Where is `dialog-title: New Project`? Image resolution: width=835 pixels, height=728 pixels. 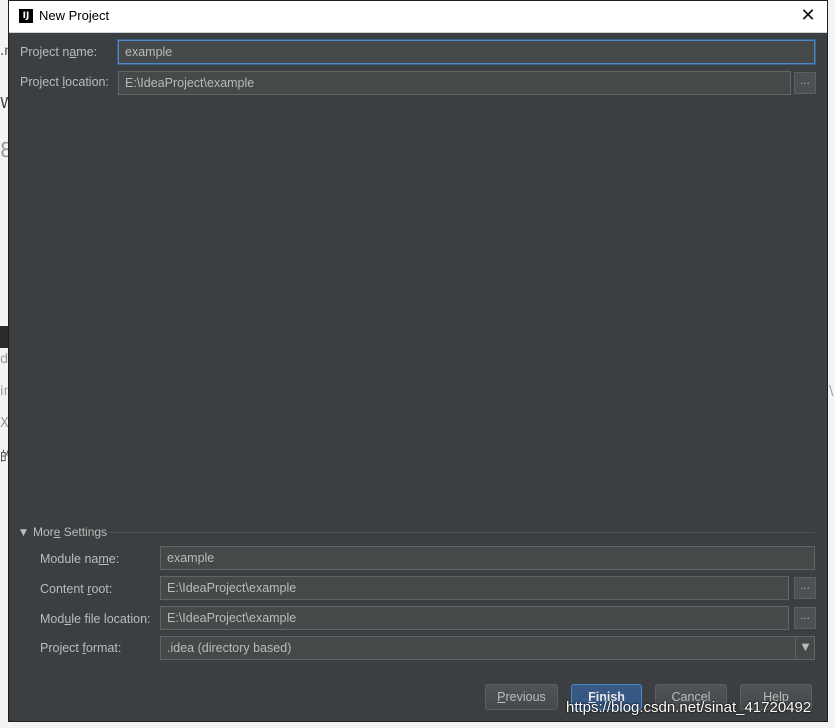 dialog-title: New Project is located at coordinates (74, 15).